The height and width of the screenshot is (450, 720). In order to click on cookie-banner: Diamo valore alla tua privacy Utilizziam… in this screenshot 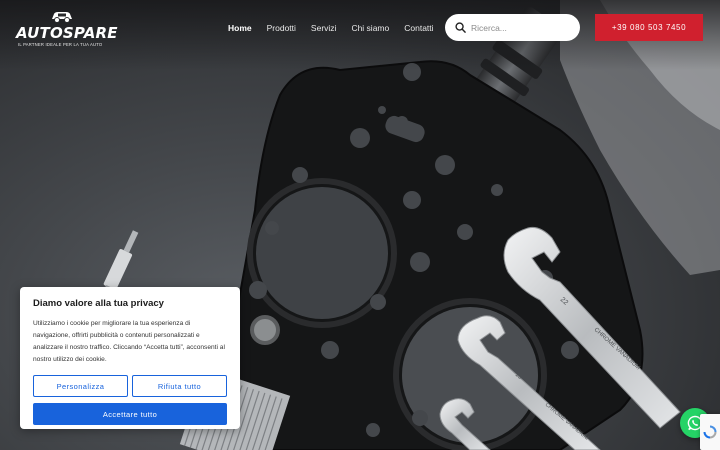, I will do `click(130, 358)`.